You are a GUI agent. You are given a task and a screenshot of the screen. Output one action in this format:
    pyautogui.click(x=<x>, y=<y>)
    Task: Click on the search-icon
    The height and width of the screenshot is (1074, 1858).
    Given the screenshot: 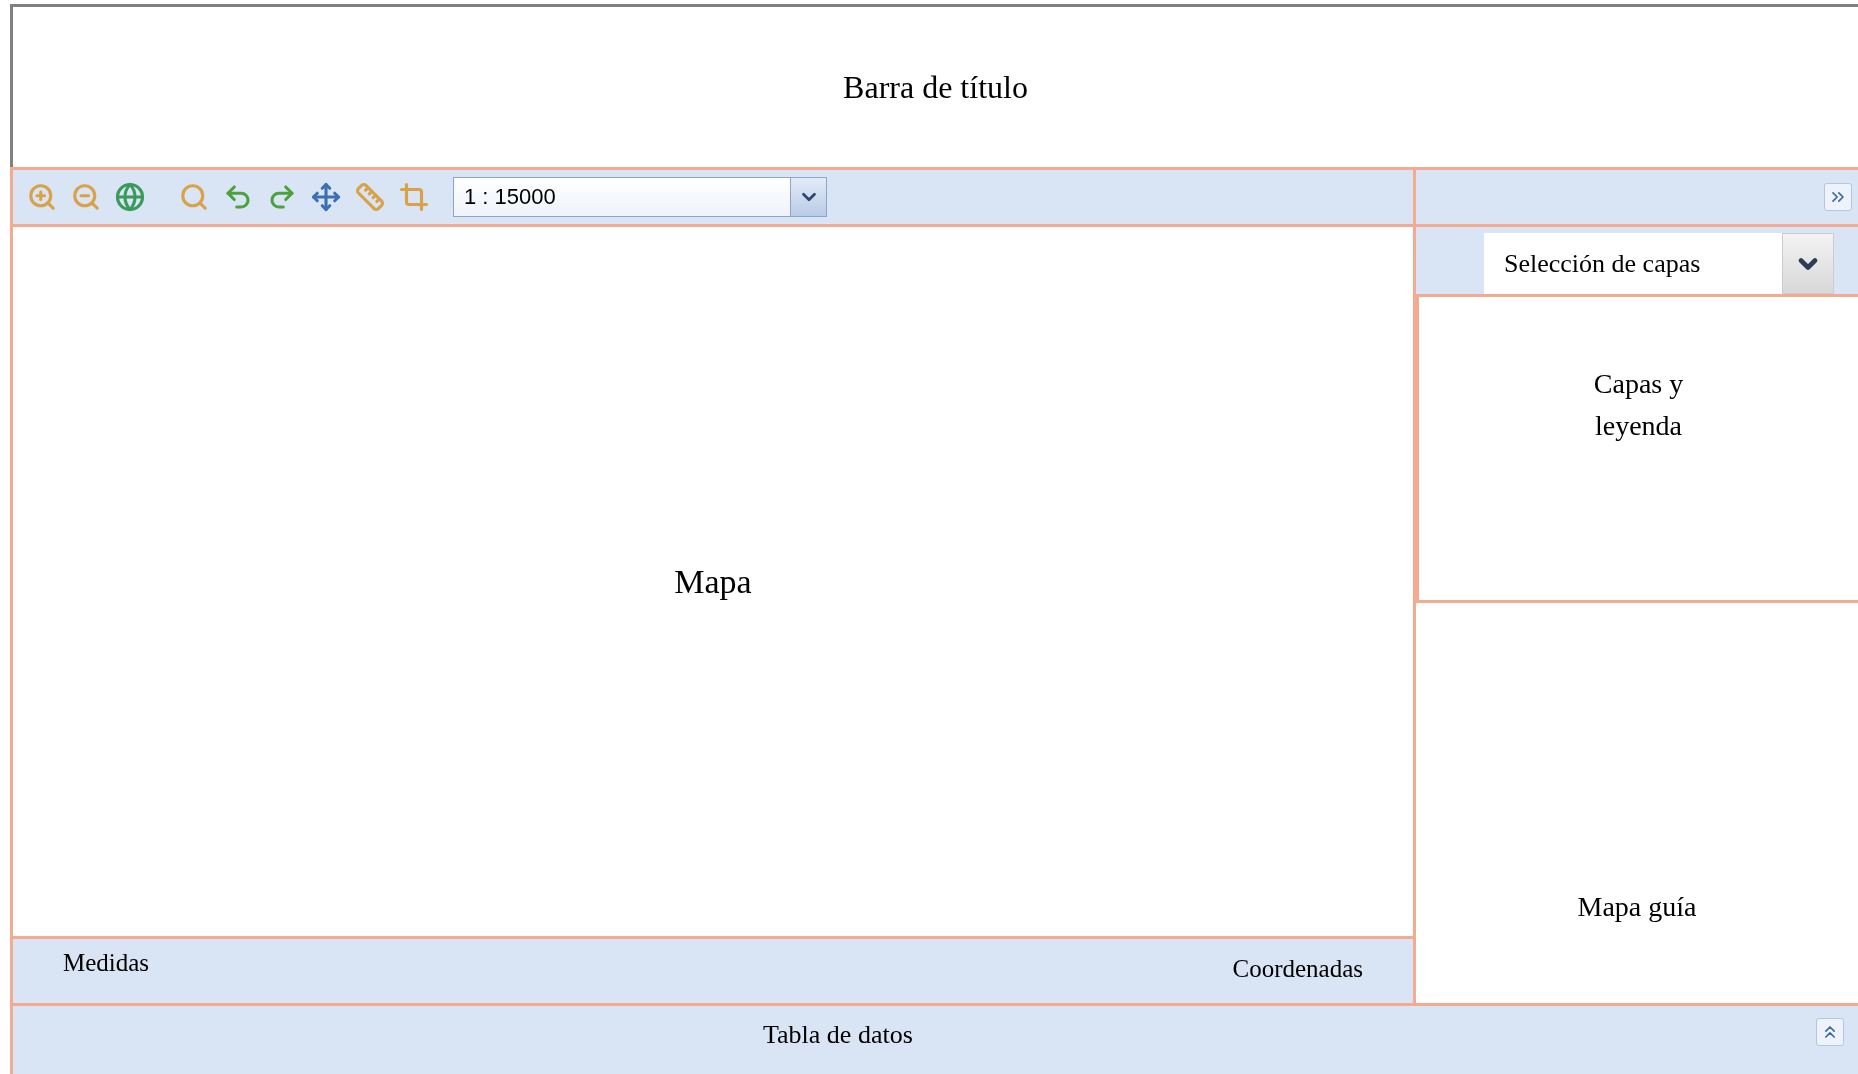 What is the action you would take?
    pyautogui.click(x=194, y=197)
    